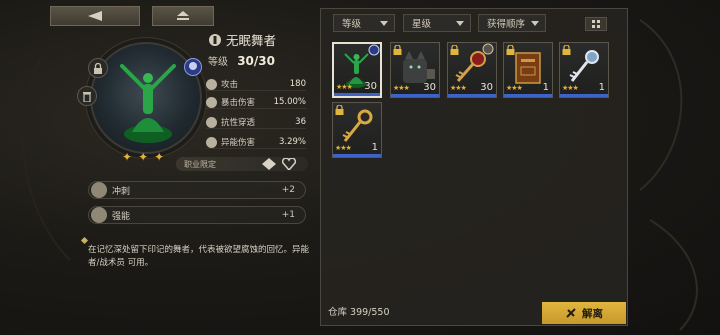 The image size is (720, 335). Describe the element at coordinates (472, 70) in the screenshot. I see `inventory-item-ruby-key: ★★★ 30` at that location.